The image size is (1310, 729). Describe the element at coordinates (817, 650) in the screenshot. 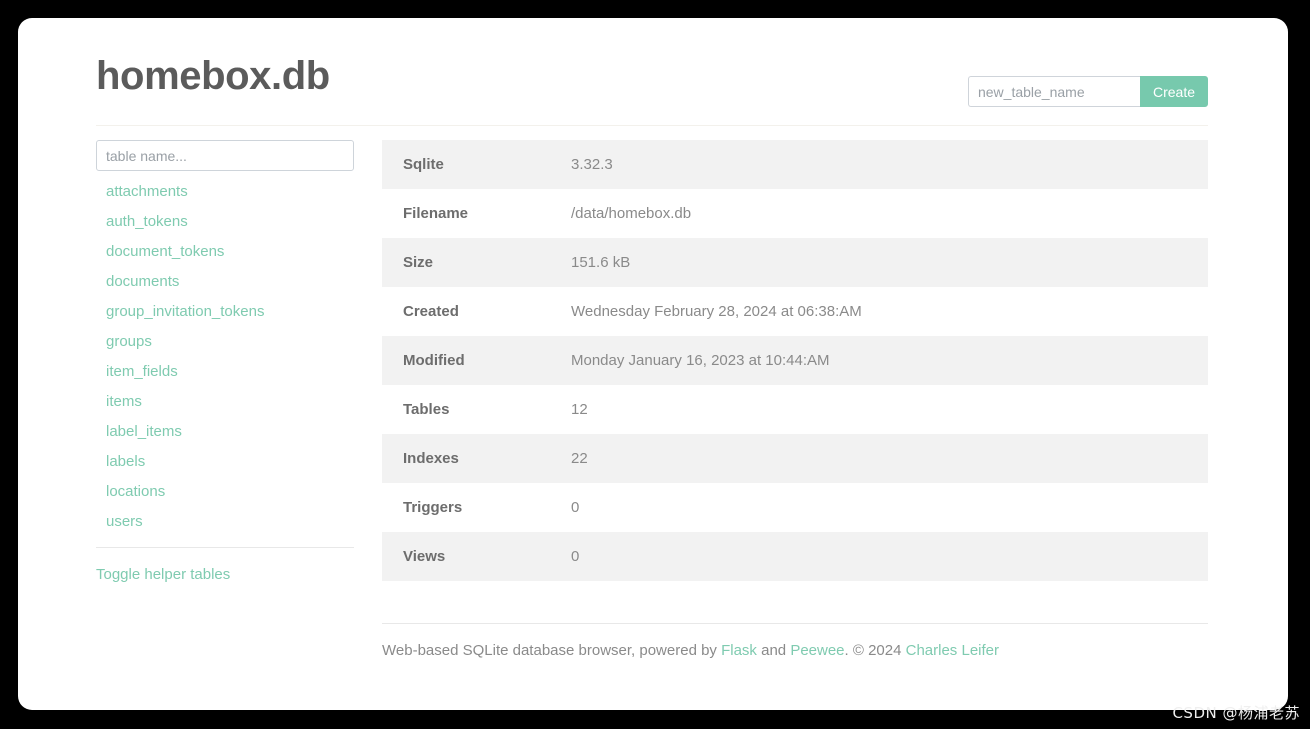

I see `footer-link-peewee: Peewee` at that location.